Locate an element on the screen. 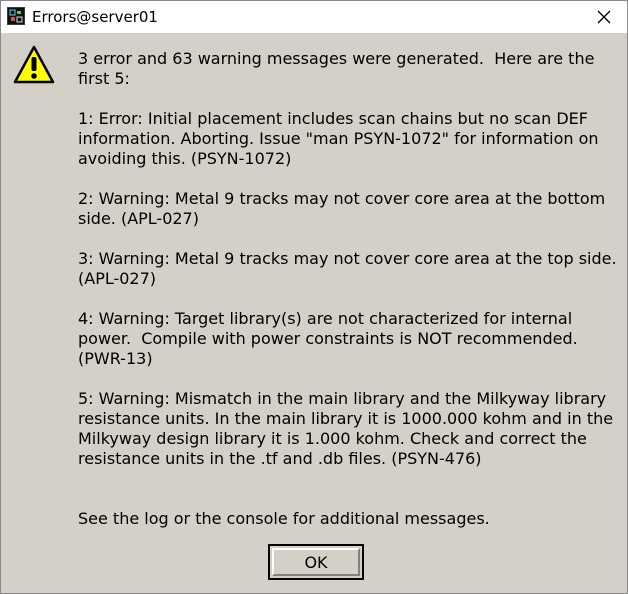 This screenshot has height=594, width=628. close-icon is located at coordinates (604, 17).